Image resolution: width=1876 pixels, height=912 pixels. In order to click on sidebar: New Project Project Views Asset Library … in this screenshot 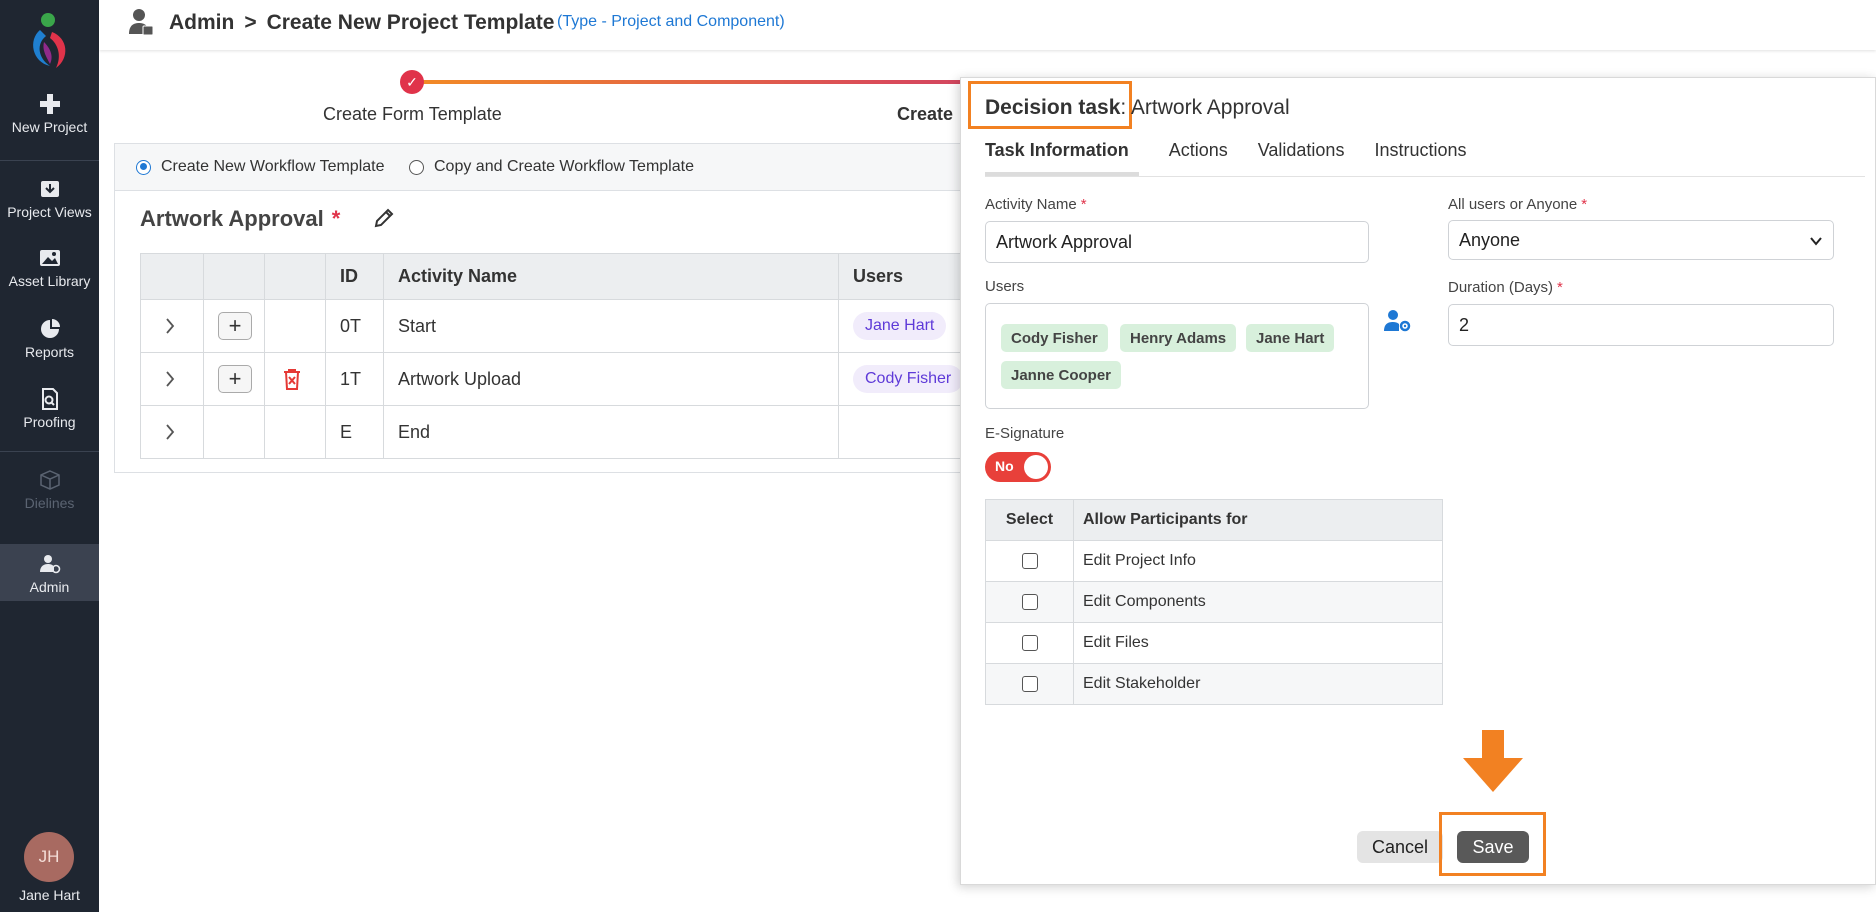, I will do `click(49, 456)`.